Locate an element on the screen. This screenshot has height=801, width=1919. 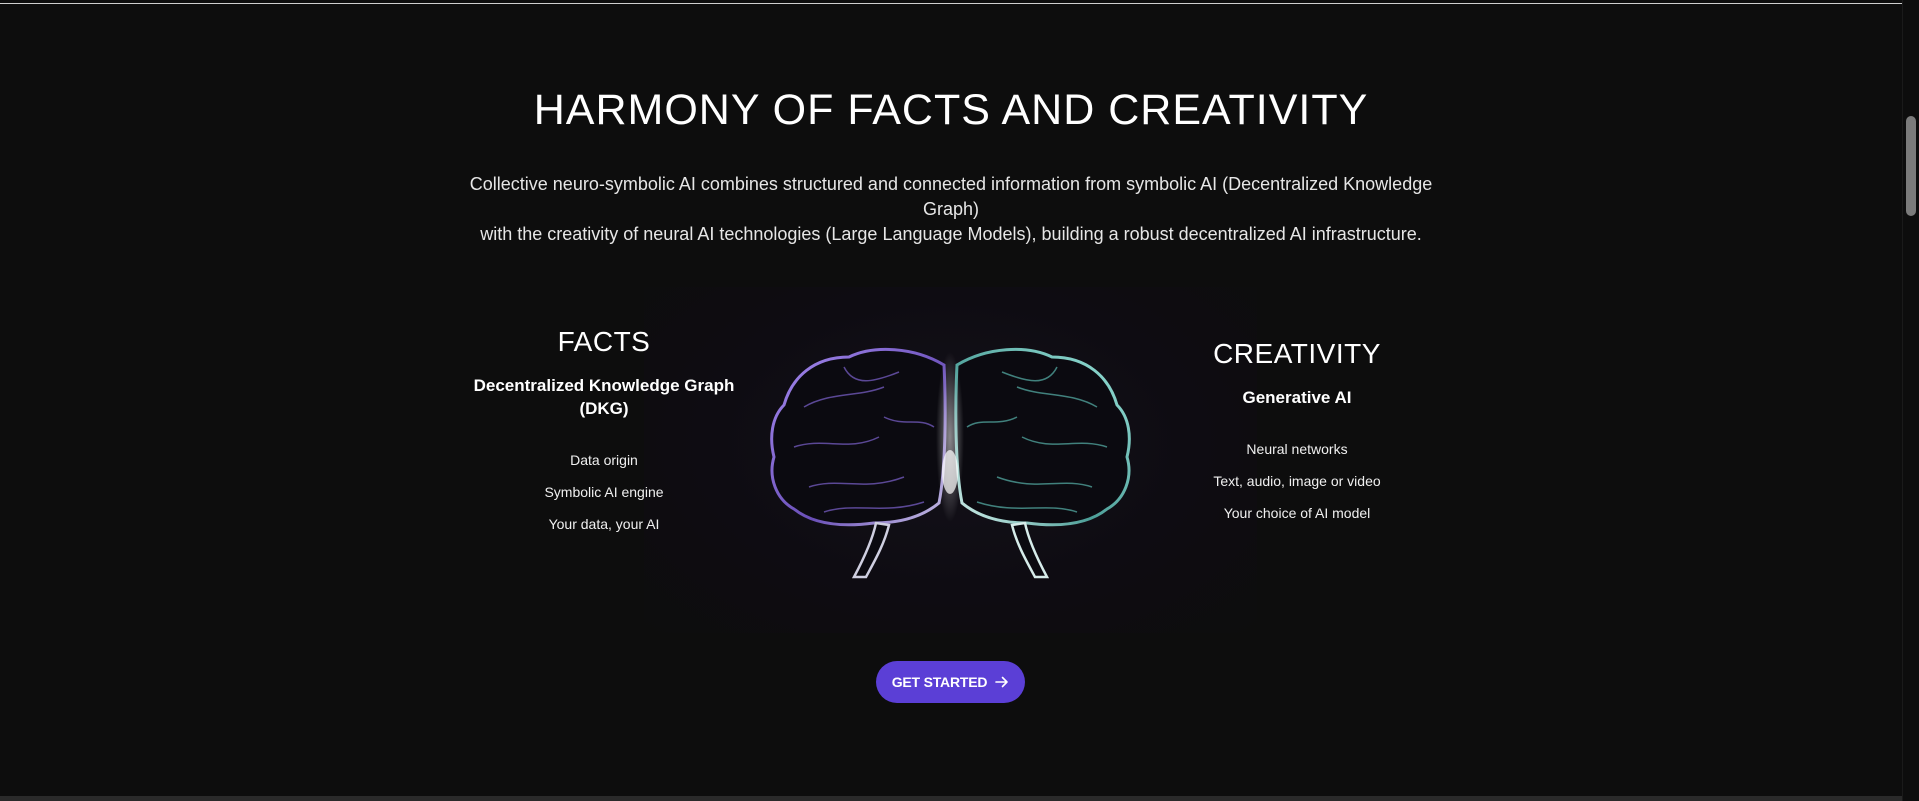
scrollbar-thumb is located at coordinates (1911, 166).